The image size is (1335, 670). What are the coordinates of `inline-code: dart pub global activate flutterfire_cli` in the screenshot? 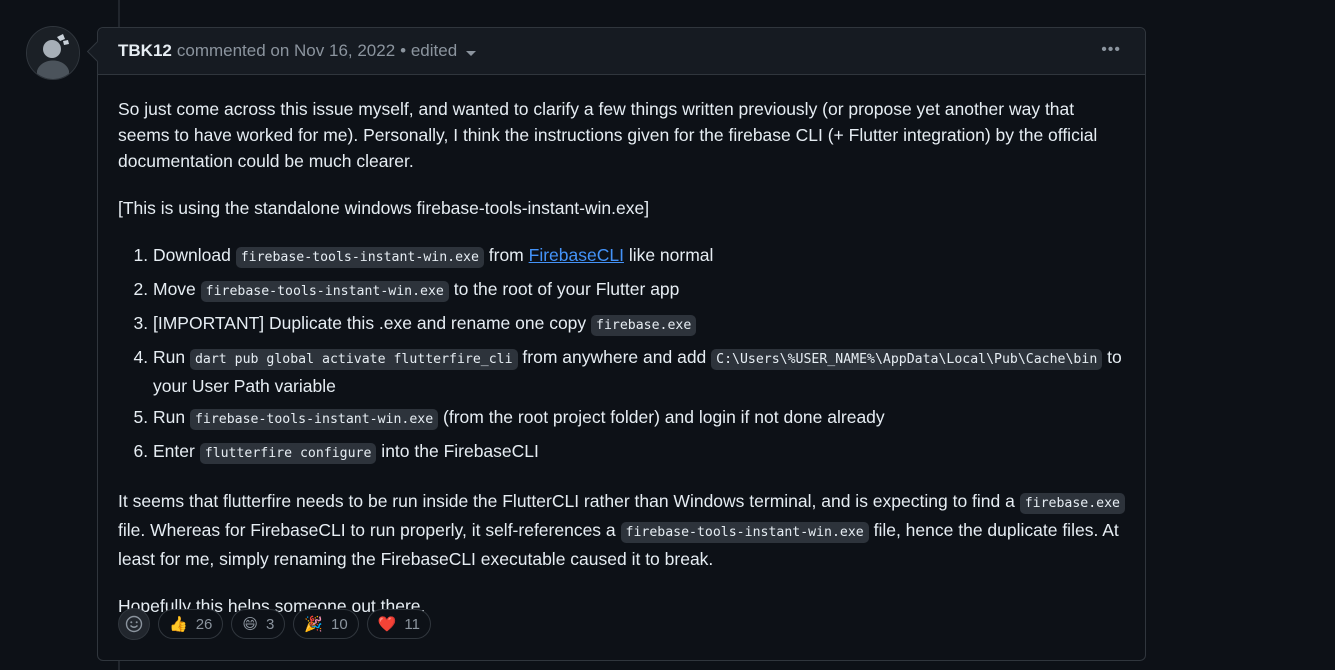 It's located at (353, 359).